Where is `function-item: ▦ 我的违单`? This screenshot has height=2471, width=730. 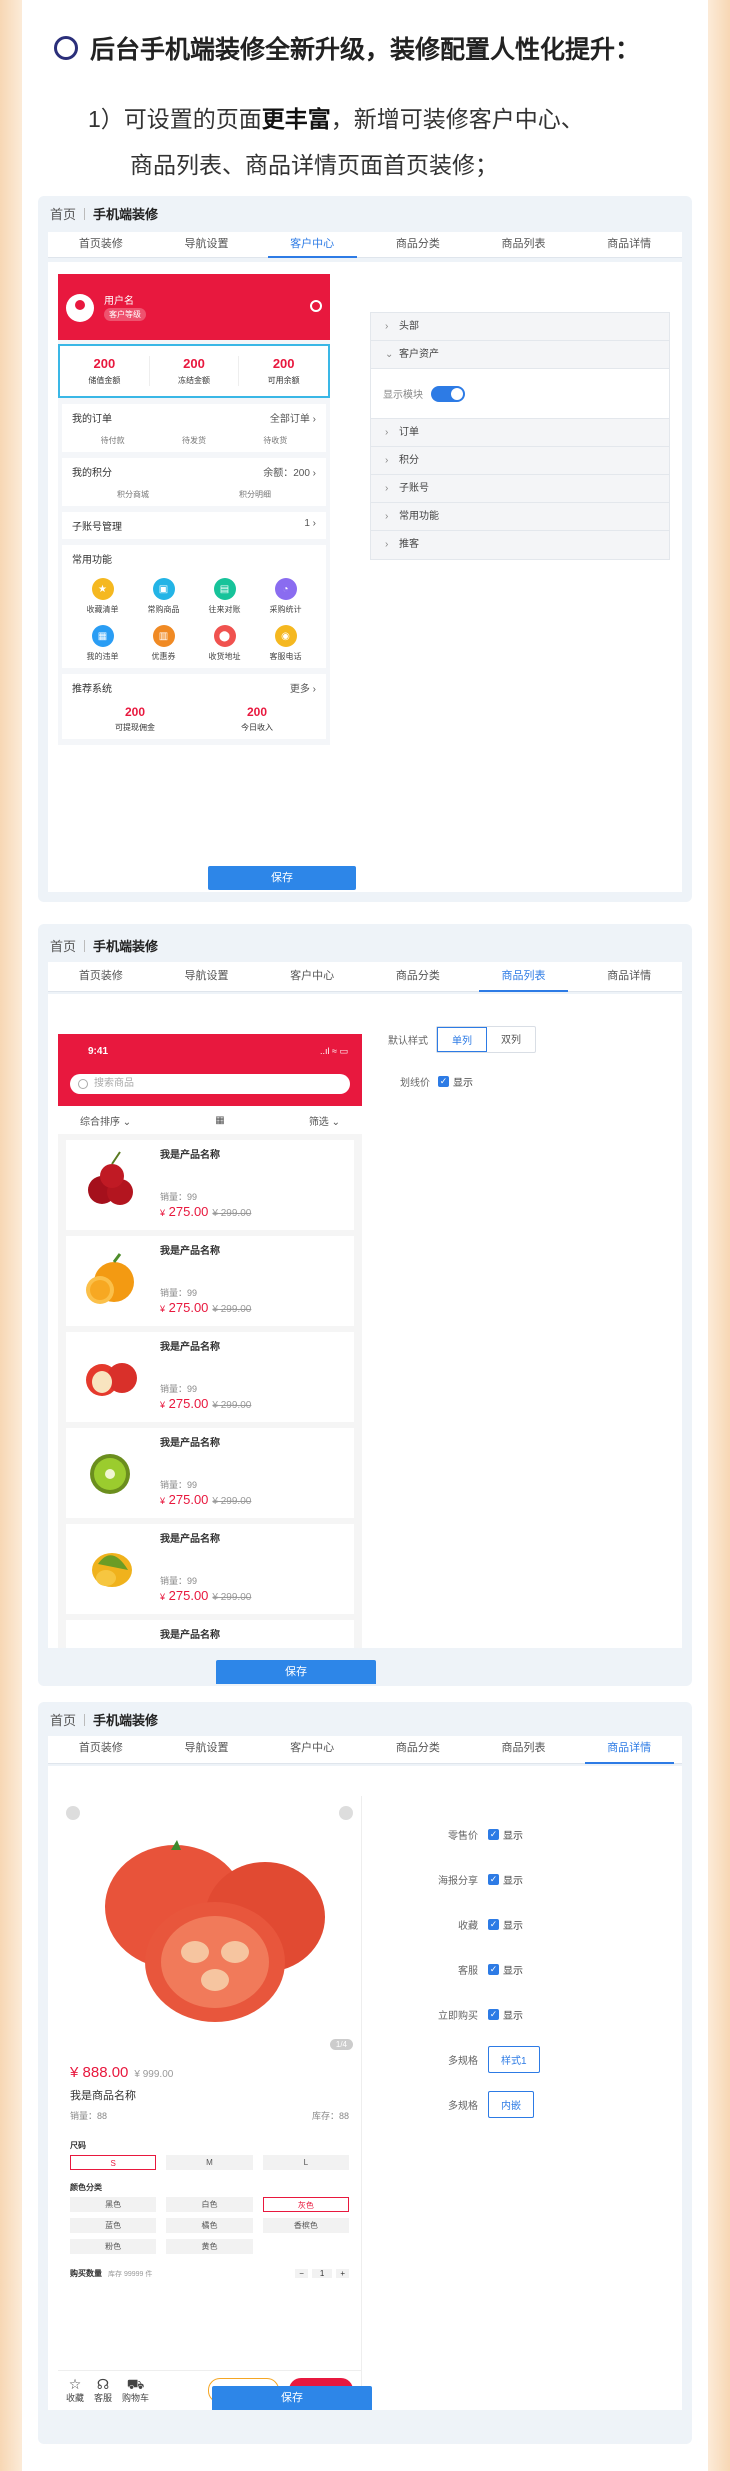 function-item: ▦ 我的违单 is located at coordinates (102, 643).